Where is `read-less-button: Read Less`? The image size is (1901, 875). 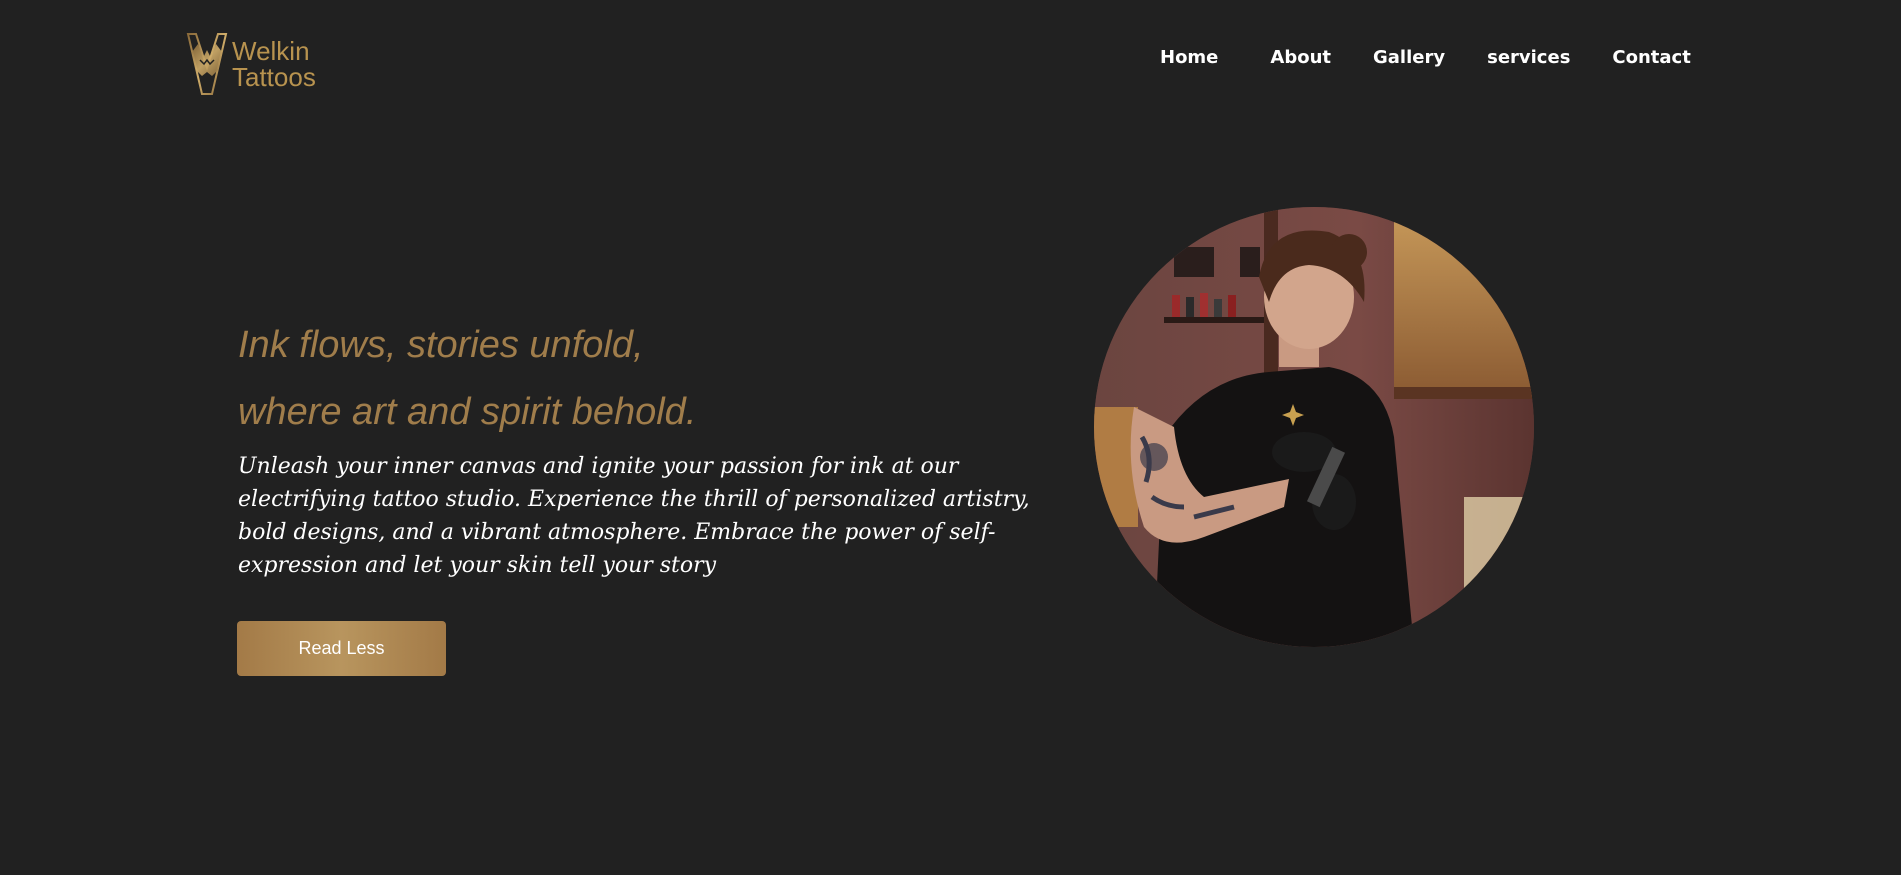 read-less-button: Read Less is located at coordinates (341, 648).